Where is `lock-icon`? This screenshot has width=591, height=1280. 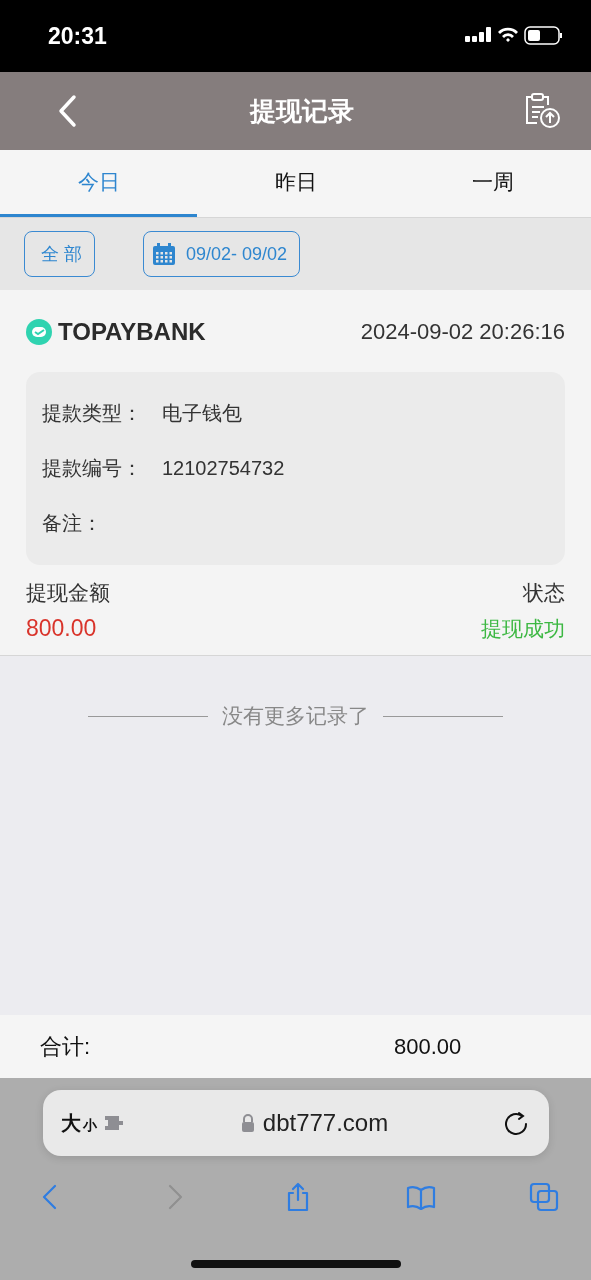 lock-icon is located at coordinates (247, 1123).